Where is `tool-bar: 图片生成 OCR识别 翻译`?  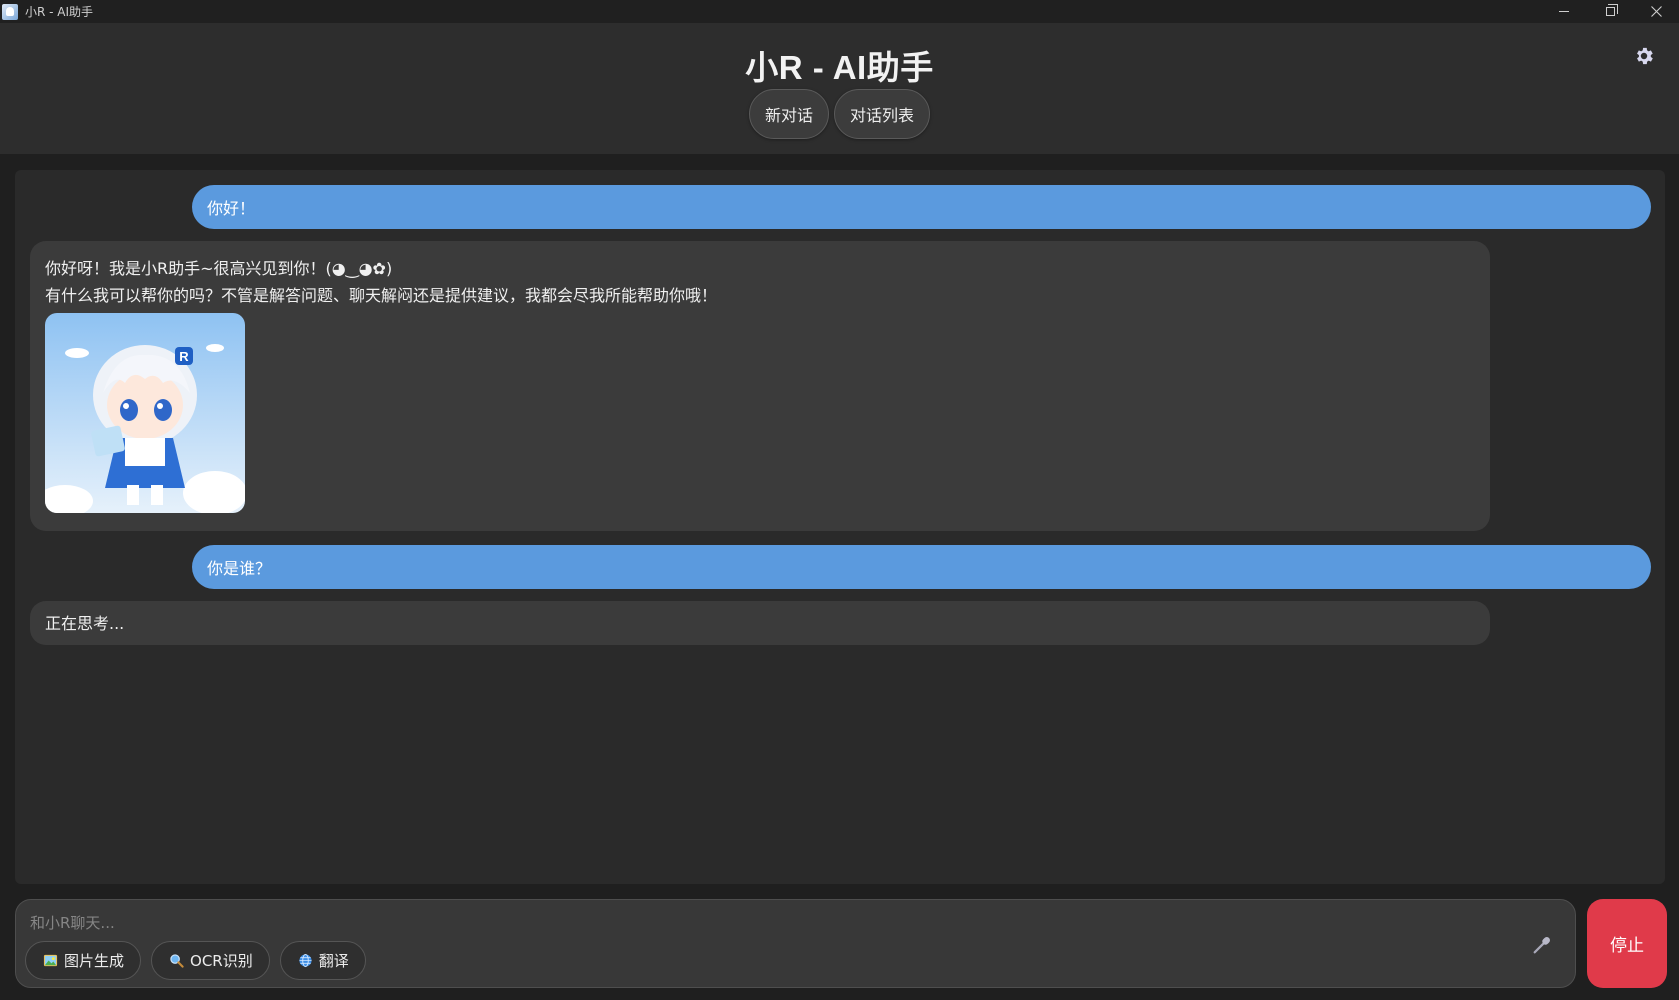 tool-bar: 图片生成 OCR识别 翻译 is located at coordinates (195, 960).